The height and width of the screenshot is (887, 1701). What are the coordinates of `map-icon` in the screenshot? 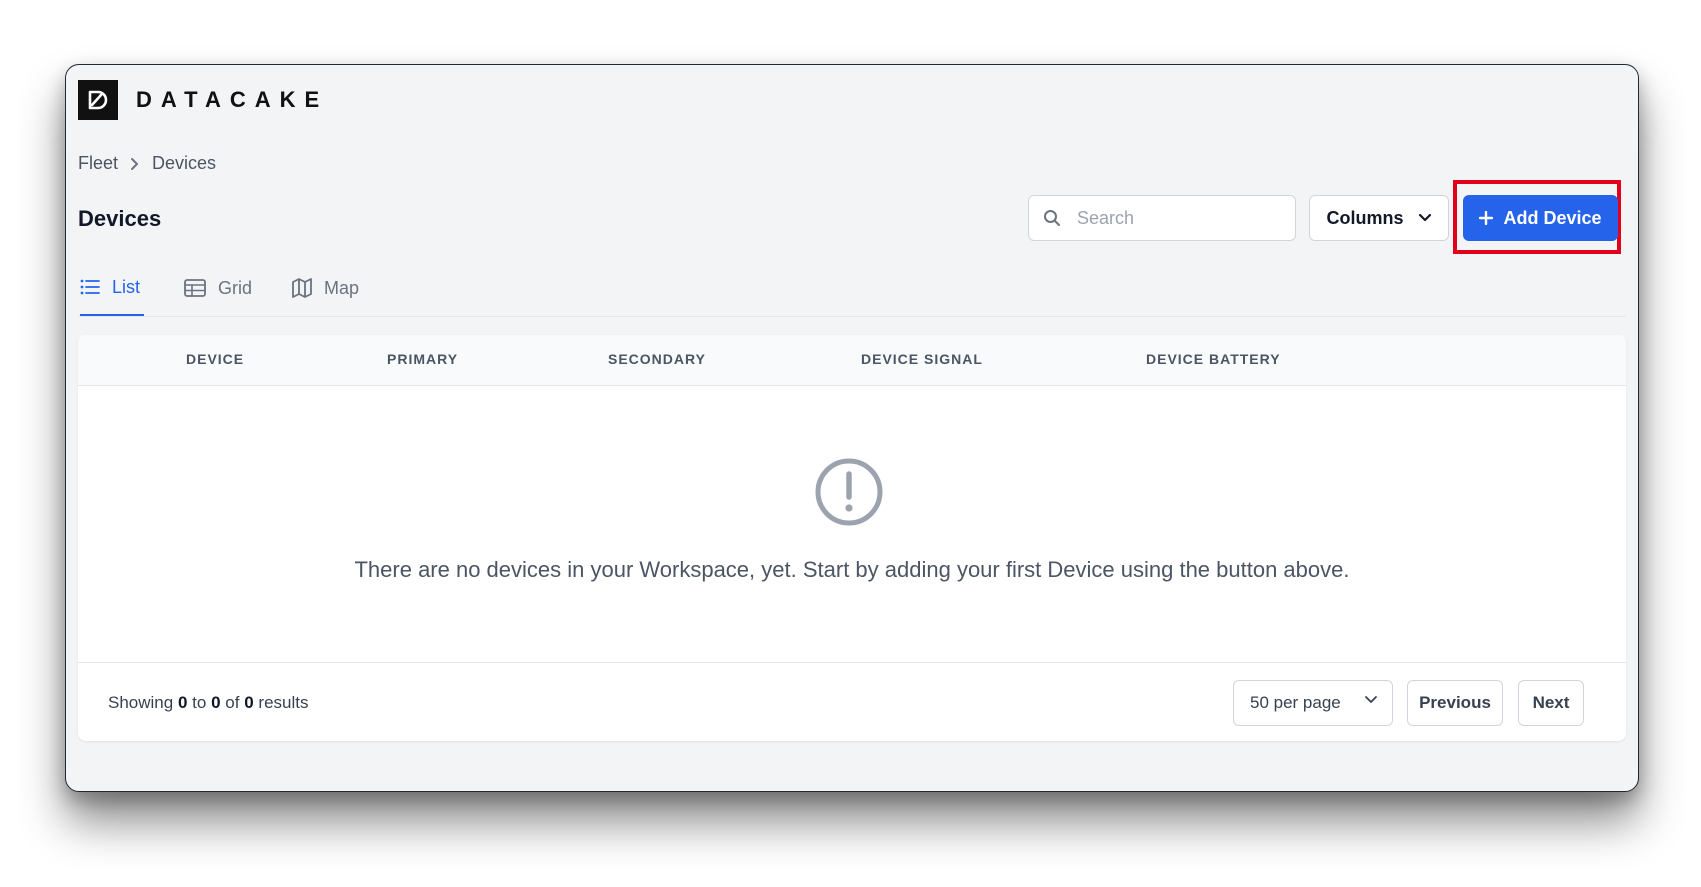 It's located at (302, 288).